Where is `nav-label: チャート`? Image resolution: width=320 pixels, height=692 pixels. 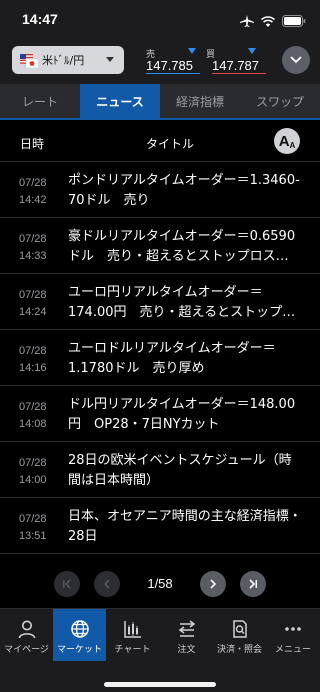 nav-label: チャート is located at coordinates (132, 650).